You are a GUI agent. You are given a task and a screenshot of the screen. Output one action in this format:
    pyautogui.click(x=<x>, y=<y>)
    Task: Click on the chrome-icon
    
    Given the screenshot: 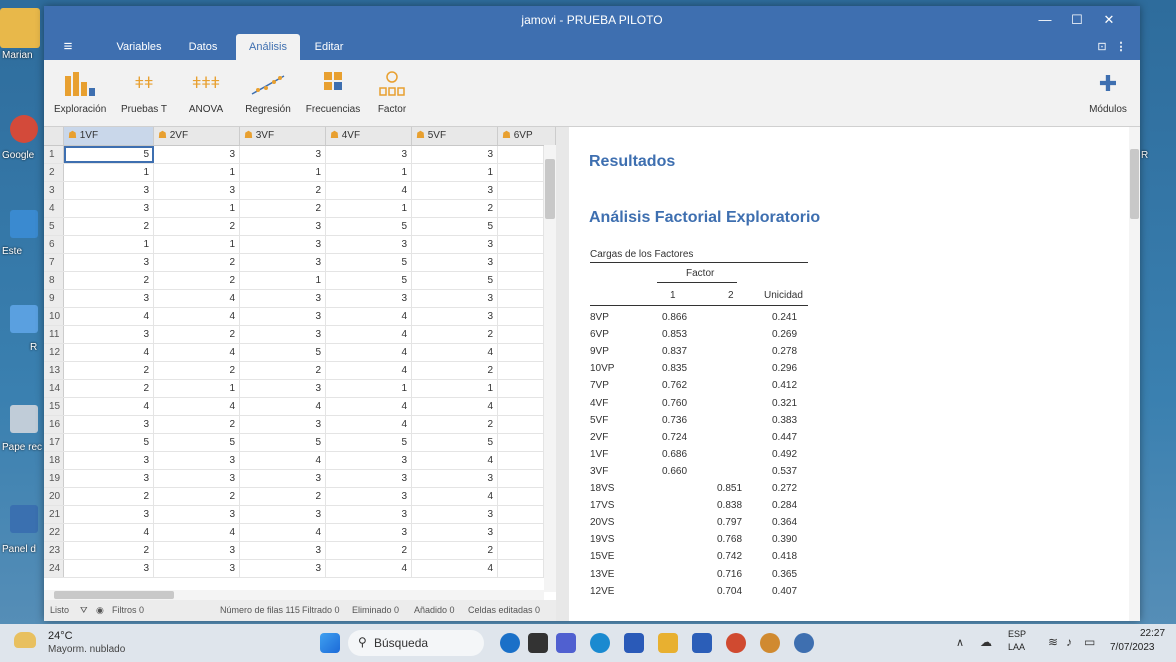 What is the action you would take?
    pyautogui.click(x=24, y=129)
    